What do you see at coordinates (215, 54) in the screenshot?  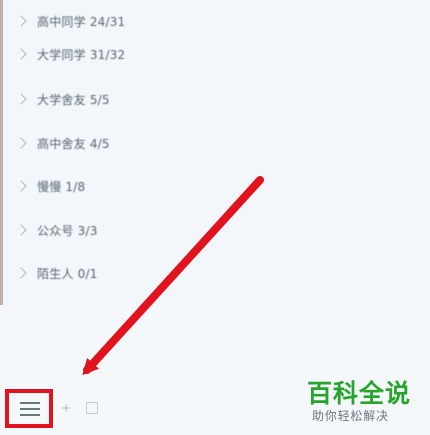 I see `group-item: 大学同学 31/32` at bounding box center [215, 54].